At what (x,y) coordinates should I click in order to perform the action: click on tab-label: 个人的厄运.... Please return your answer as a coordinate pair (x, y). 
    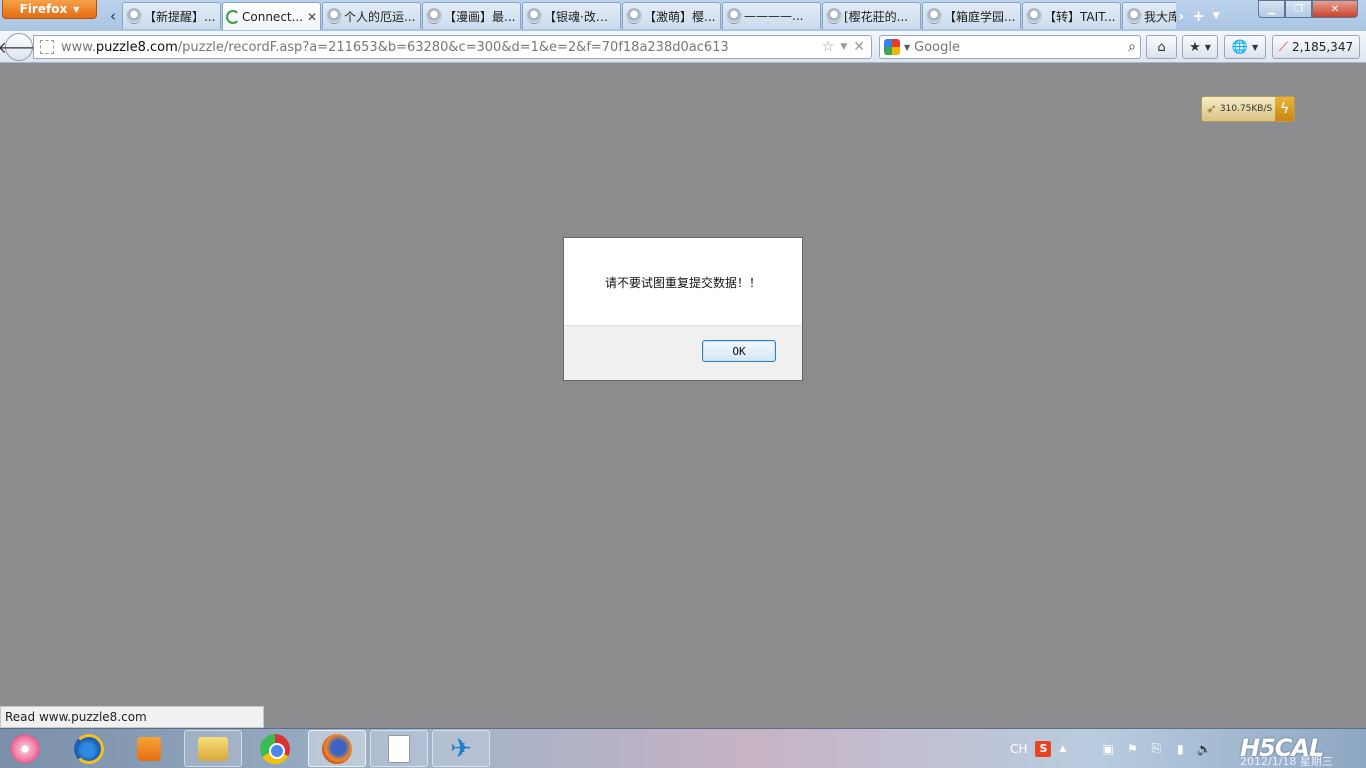
    Looking at the image, I should click on (380, 16).